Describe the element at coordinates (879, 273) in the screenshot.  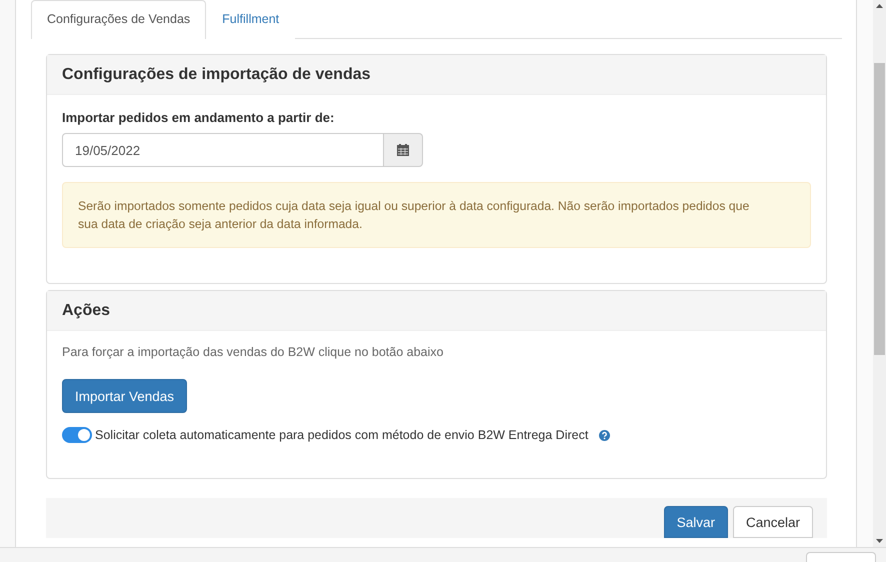
I see `scrollbar` at that location.